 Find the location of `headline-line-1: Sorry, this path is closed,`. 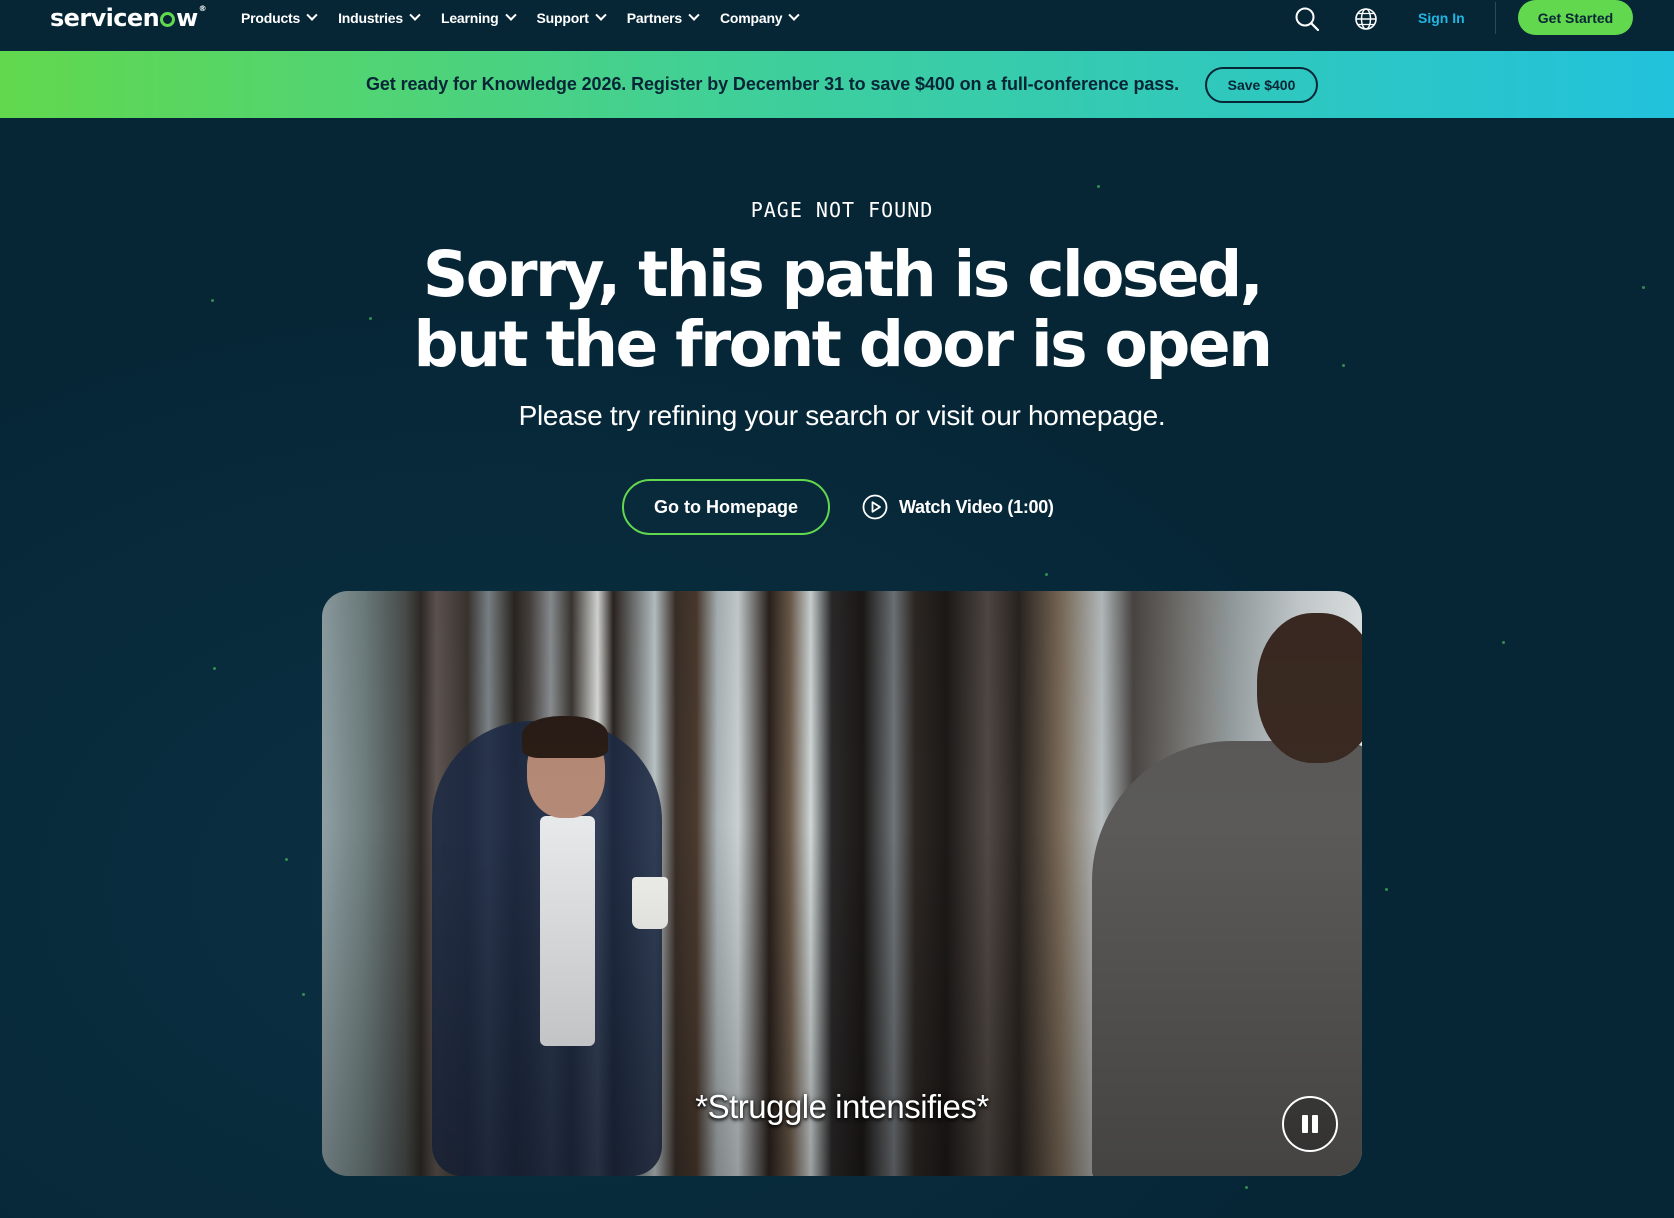

headline-line-1: Sorry, this path is closed, is located at coordinates (843, 274).